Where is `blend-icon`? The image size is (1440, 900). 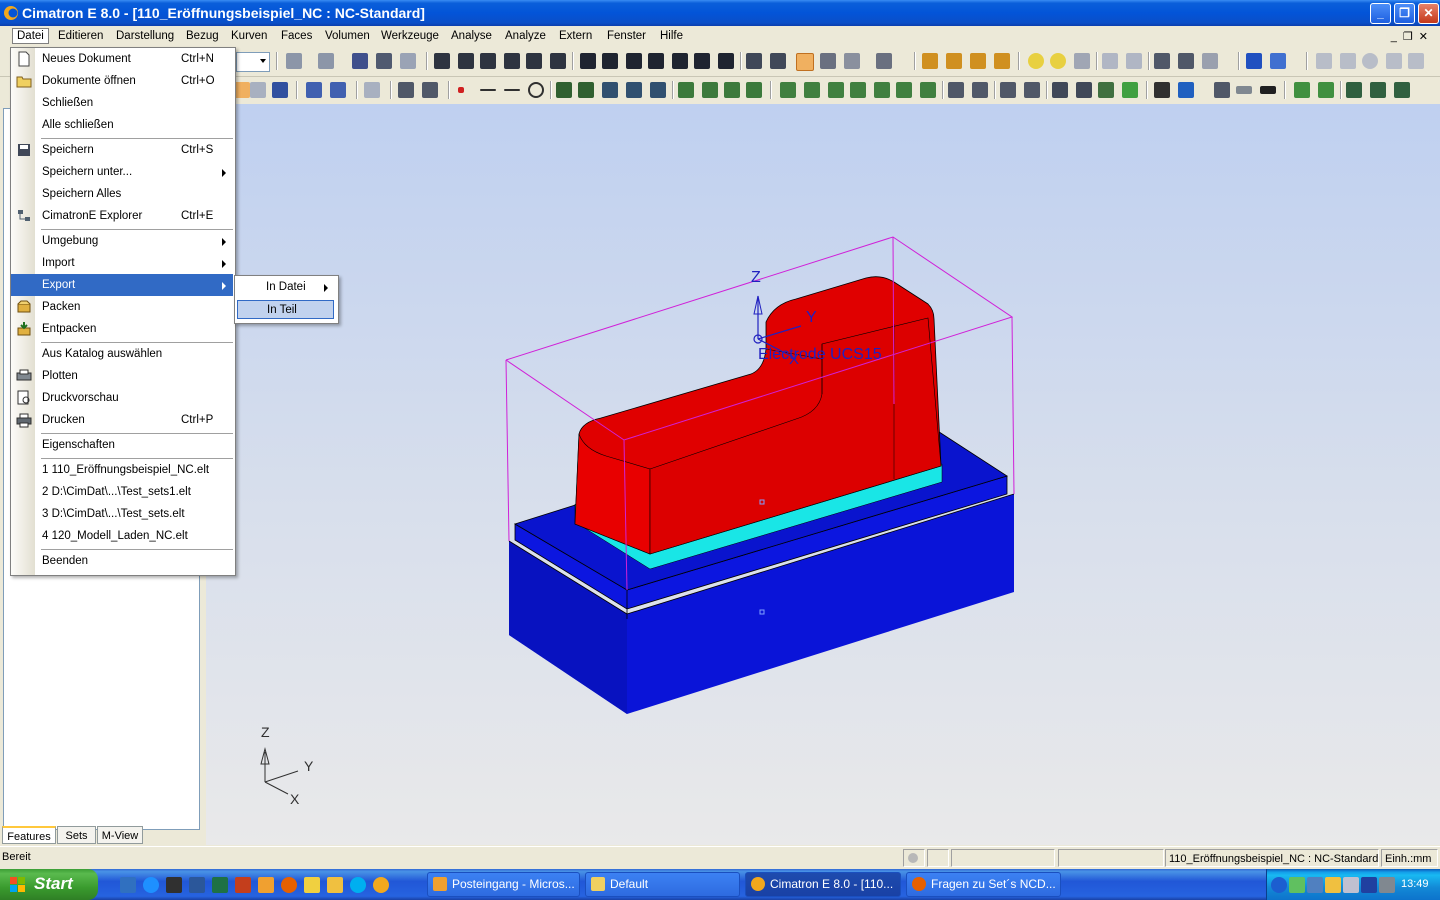
blend-icon is located at coordinates (788, 90).